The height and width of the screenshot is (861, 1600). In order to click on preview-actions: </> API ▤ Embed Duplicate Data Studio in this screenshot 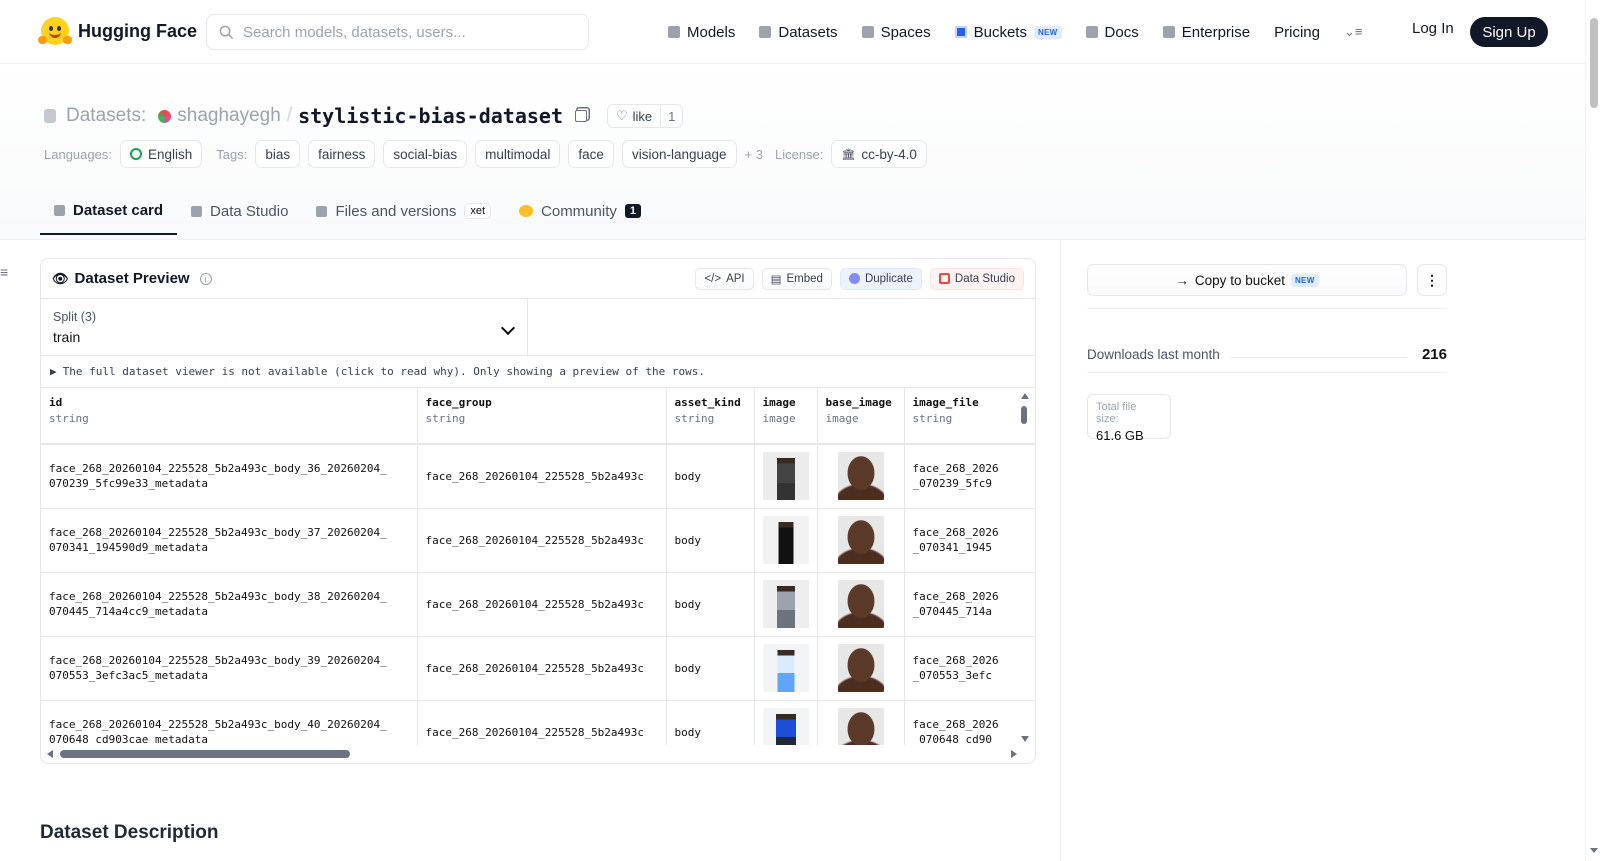, I will do `click(859, 278)`.